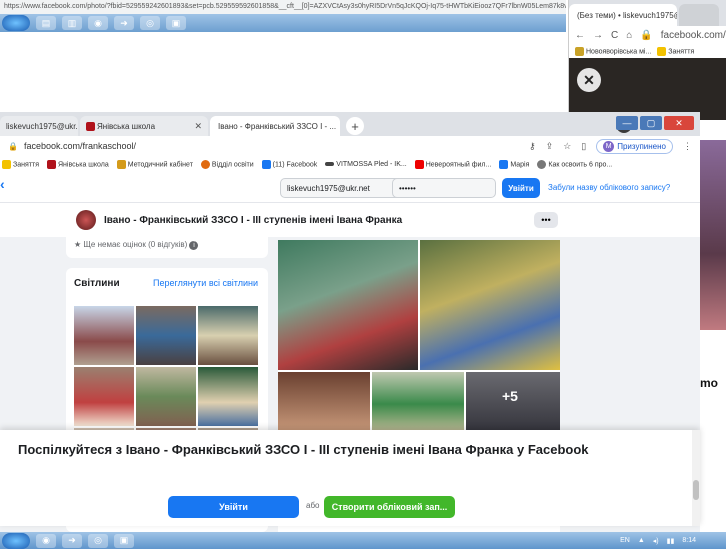 The width and height of the screenshot is (726, 549). I want to click on password-field: ••••••, so click(444, 188).